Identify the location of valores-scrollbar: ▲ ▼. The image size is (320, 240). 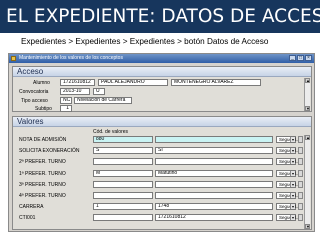
(307, 182).